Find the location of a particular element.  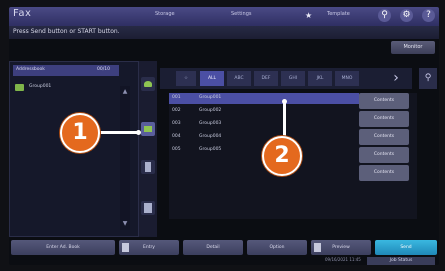

group-icon is located at coordinates (19, 87).